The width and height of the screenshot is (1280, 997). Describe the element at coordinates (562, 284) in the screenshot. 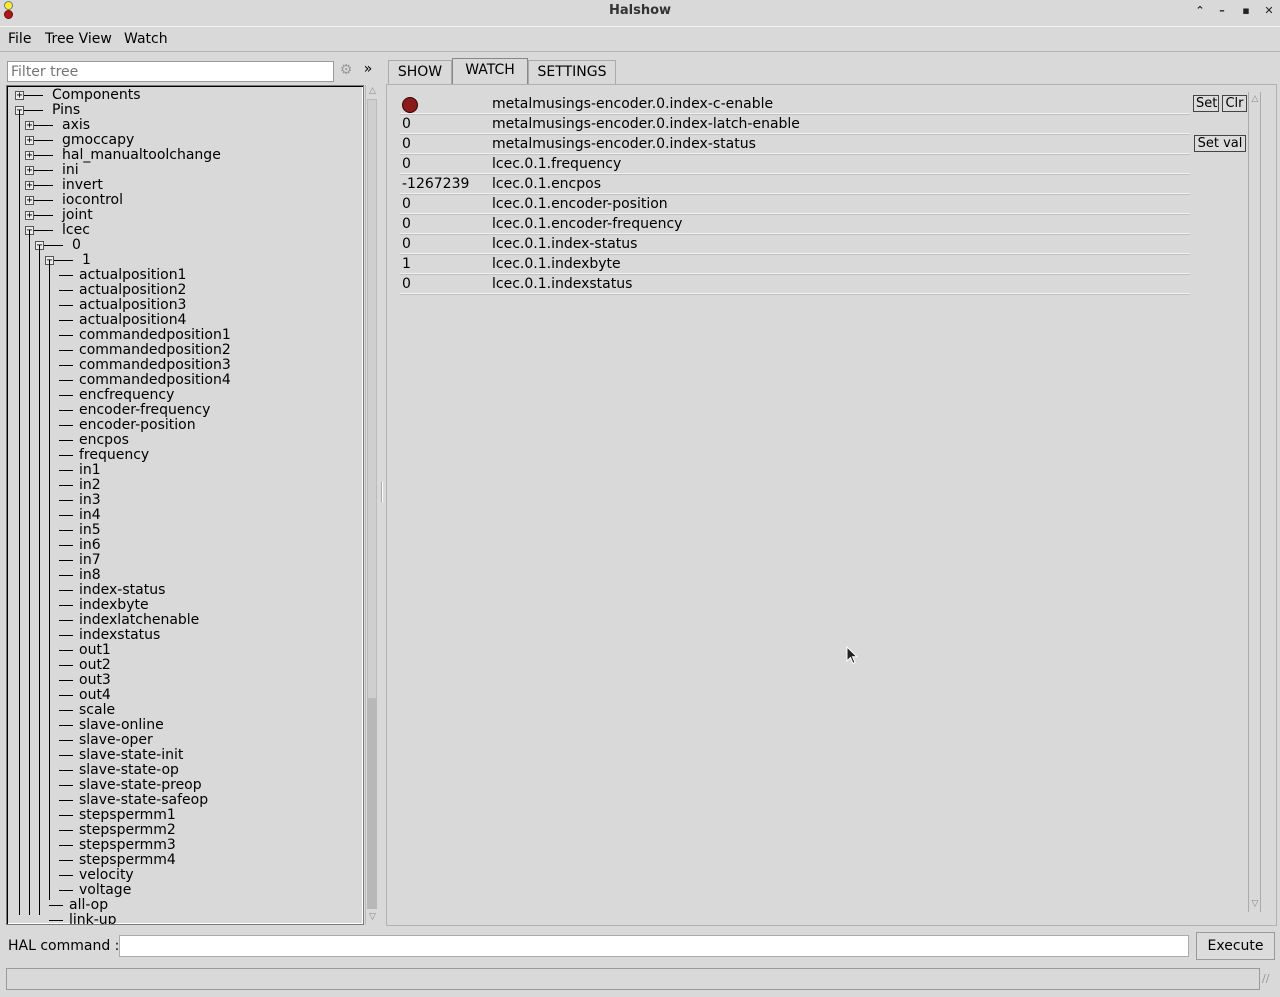

I see `watch-pin-name: lcec.0.1.indexstatus` at that location.